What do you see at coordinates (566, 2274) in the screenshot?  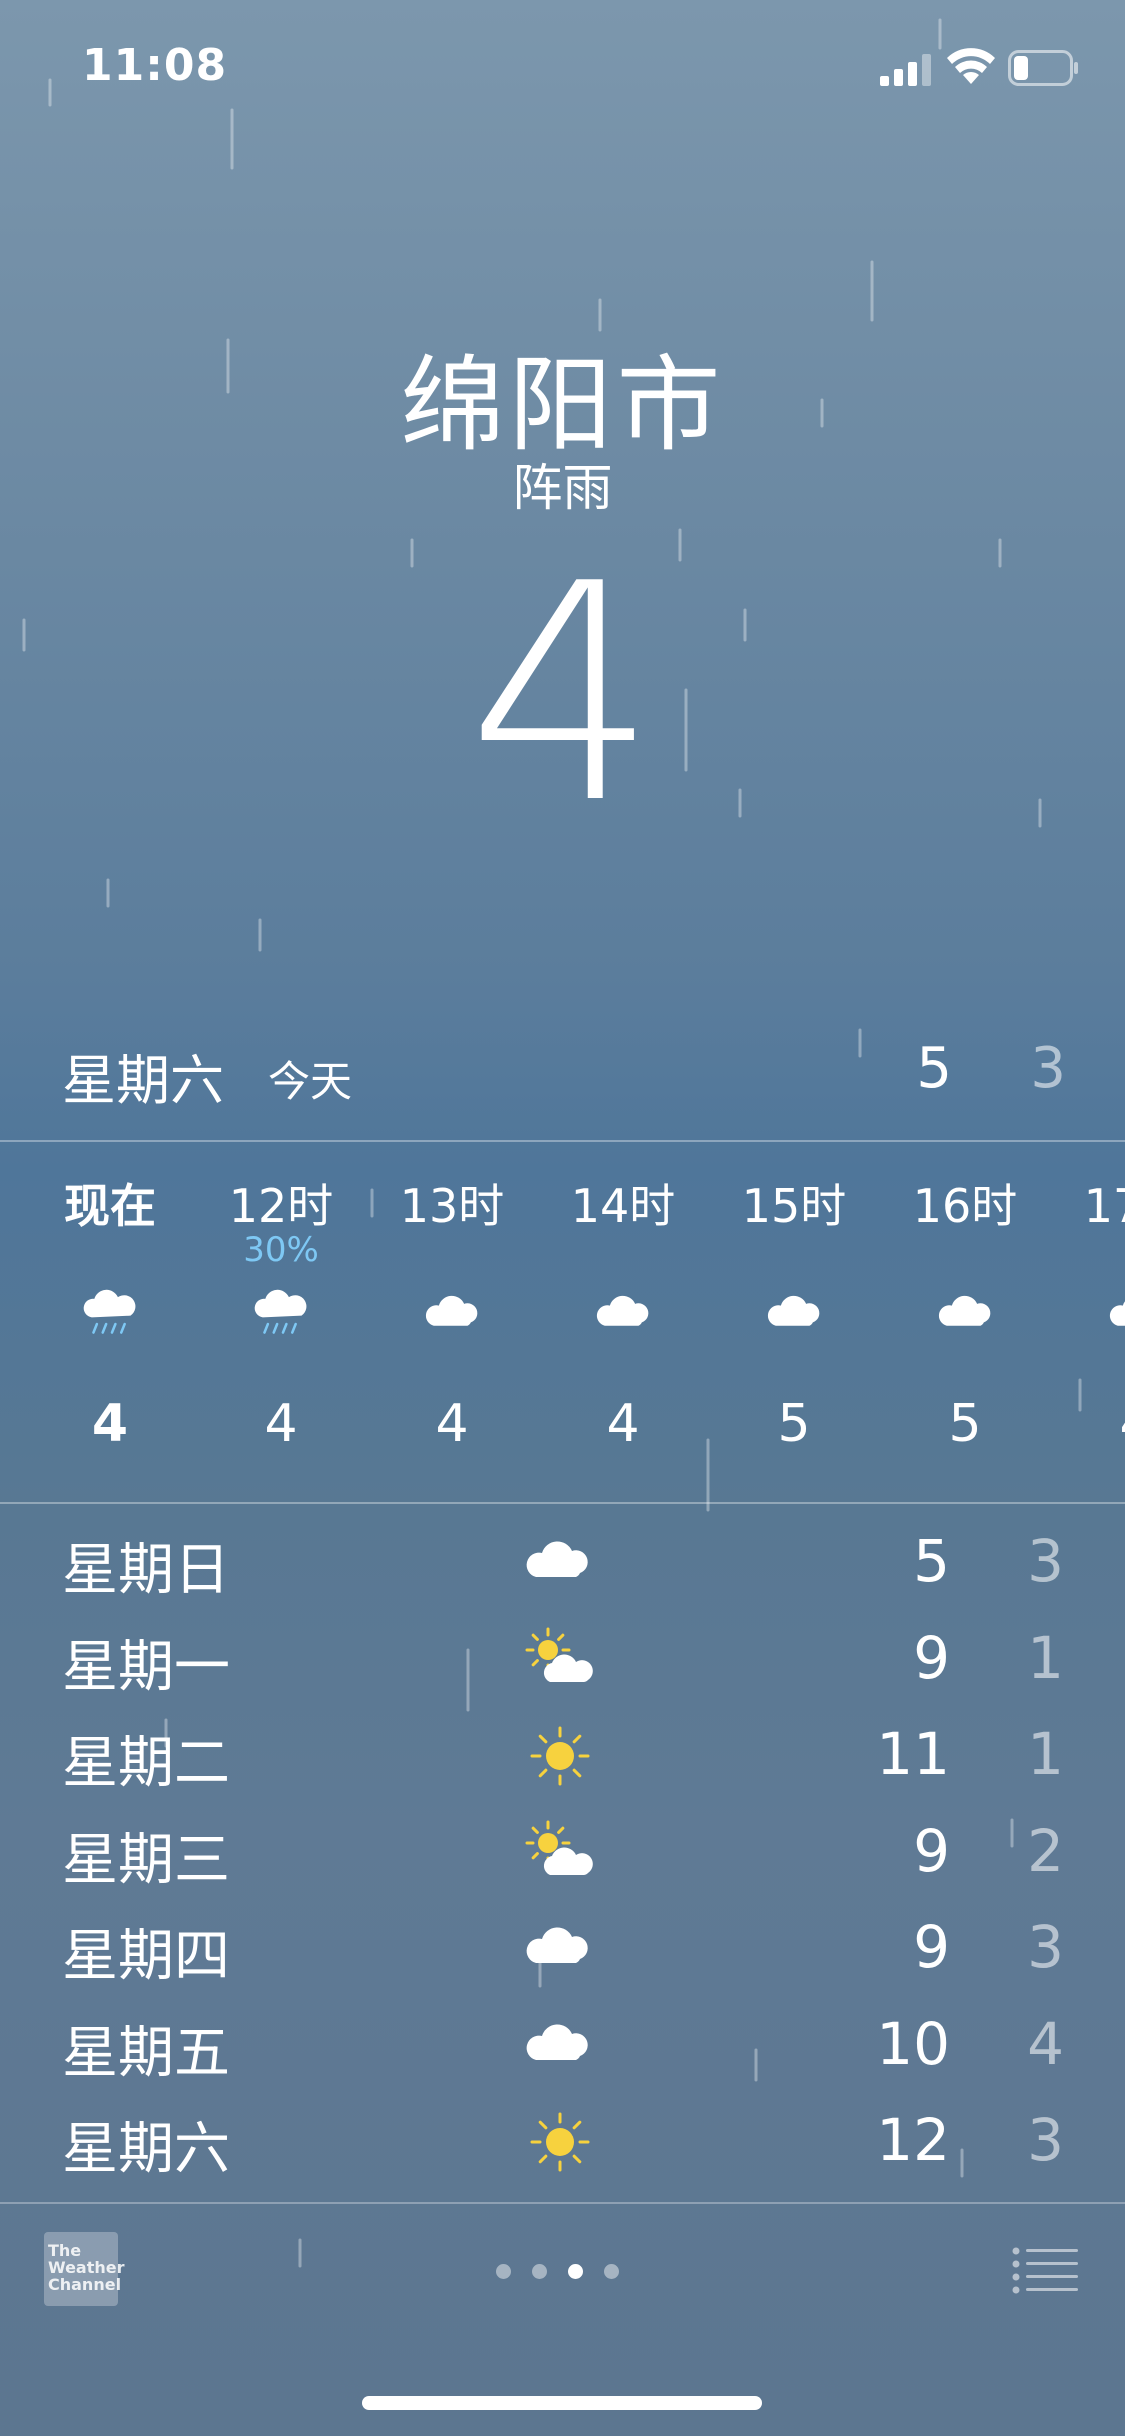 I see `page-indicator` at bounding box center [566, 2274].